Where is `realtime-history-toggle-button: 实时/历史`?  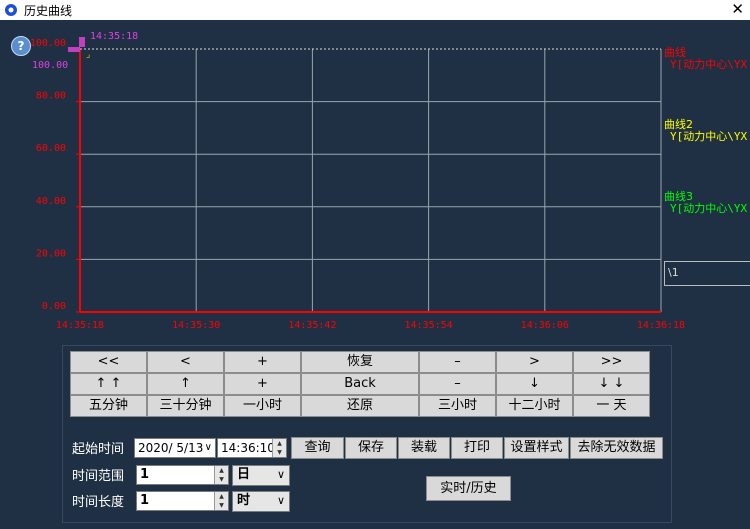 realtime-history-toggle-button: 实时/历史 is located at coordinates (468, 488).